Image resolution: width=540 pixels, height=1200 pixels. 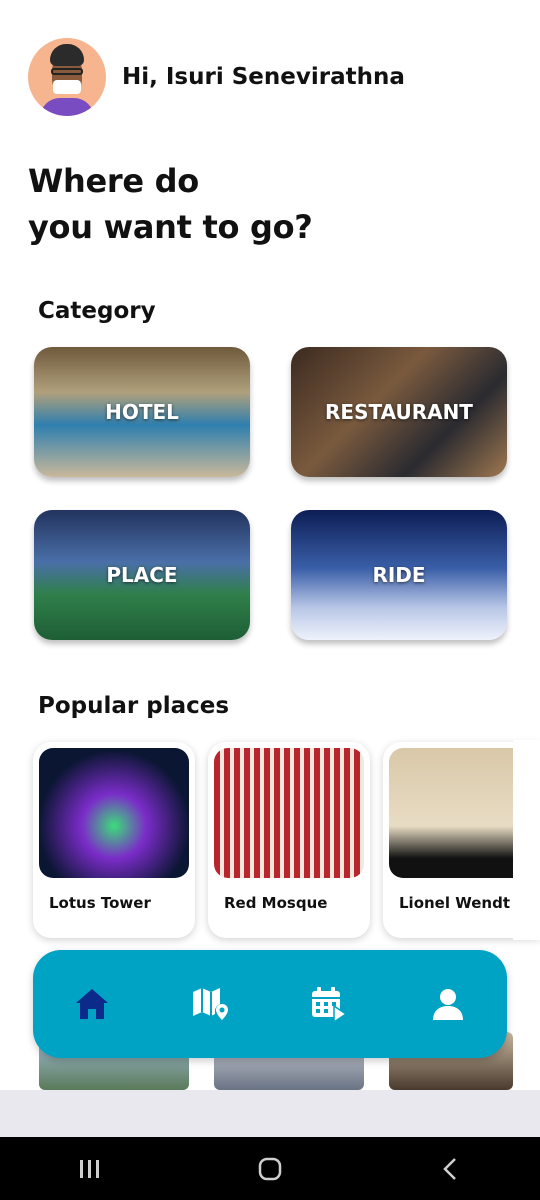 I want to click on popular-card-red-mosque: Red Mosque, so click(x=289, y=840).